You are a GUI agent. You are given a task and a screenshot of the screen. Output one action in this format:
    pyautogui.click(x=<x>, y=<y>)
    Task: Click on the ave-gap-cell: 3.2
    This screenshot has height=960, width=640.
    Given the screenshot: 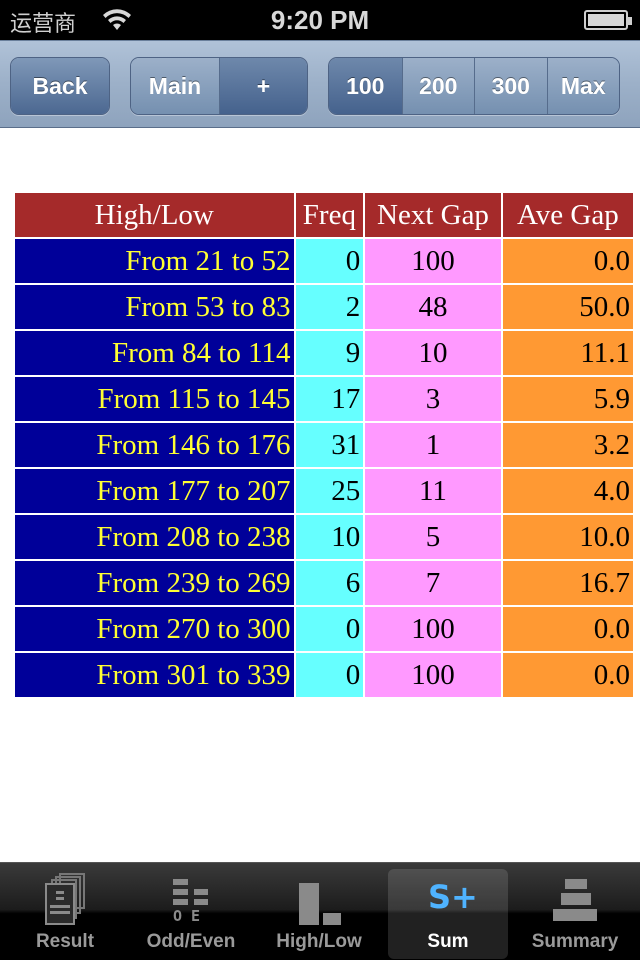 What is the action you would take?
    pyautogui.click(x=567, y=445)
    